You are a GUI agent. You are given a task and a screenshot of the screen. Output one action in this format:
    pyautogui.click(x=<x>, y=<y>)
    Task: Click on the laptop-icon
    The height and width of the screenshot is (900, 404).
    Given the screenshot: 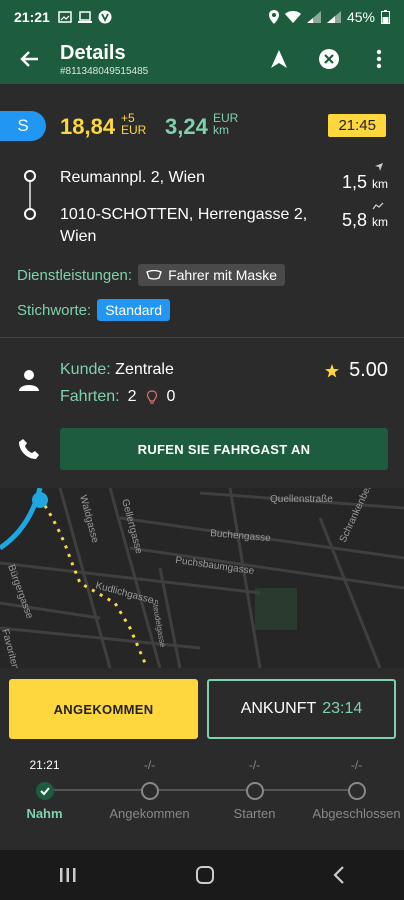 What is the action you would take?
    pyautogui.click(x=84, y=17)
    